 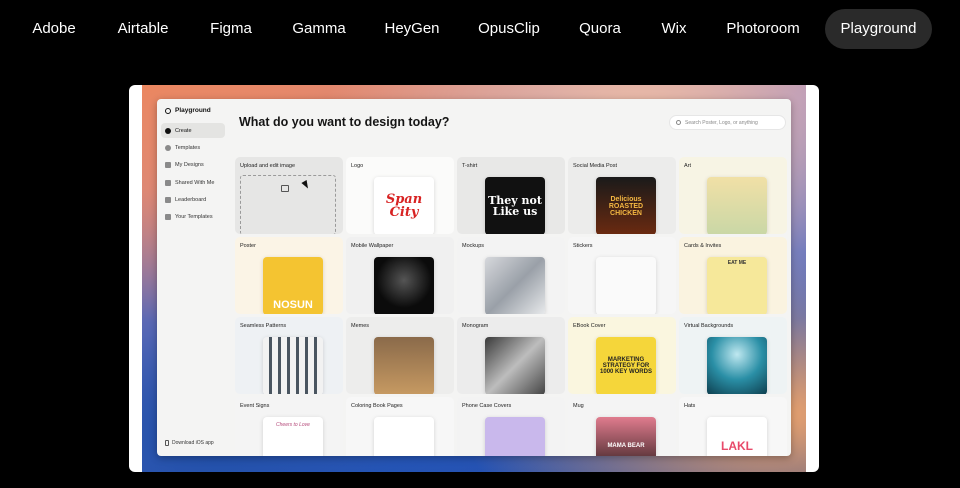 I want to click on card-upload: Upload and edit image, so click(x=289, y=195).